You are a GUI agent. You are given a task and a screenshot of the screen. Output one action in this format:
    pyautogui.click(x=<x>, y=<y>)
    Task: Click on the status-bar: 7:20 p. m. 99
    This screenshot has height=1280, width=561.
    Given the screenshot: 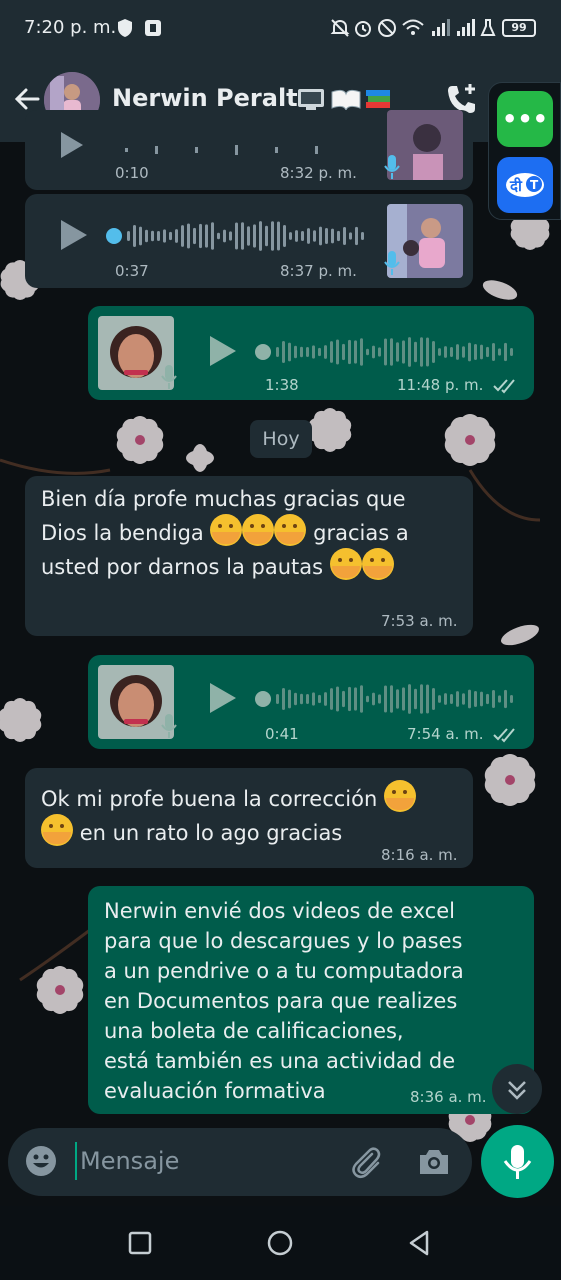 What is the action you would take?
    pyautogui.click(x=280, y=29)
    